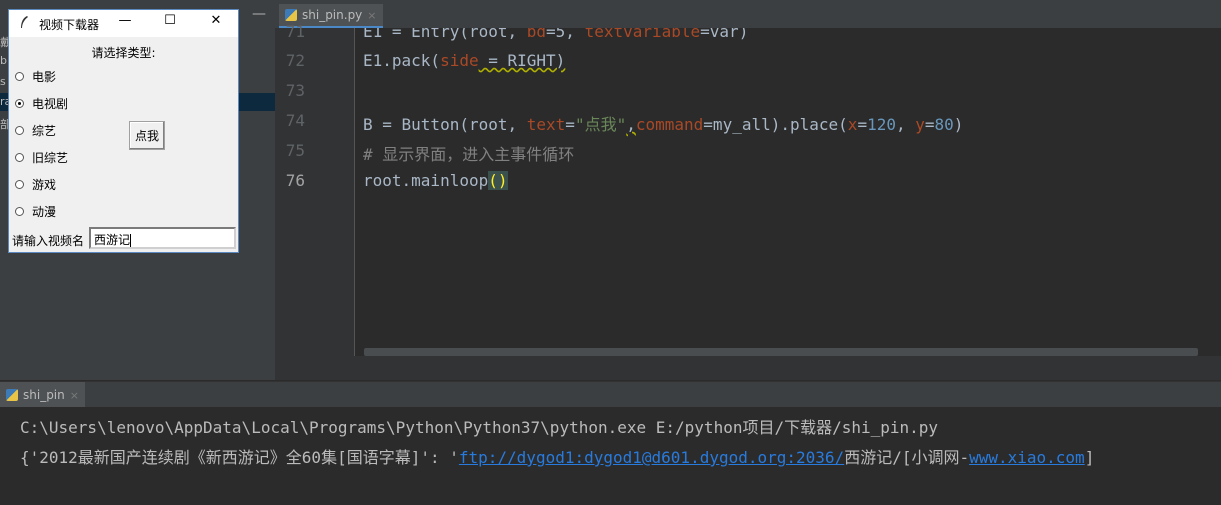  Describe the element at coordinates (44, 130) in the screenshot. I see `radio-label: 综艺` at that location.